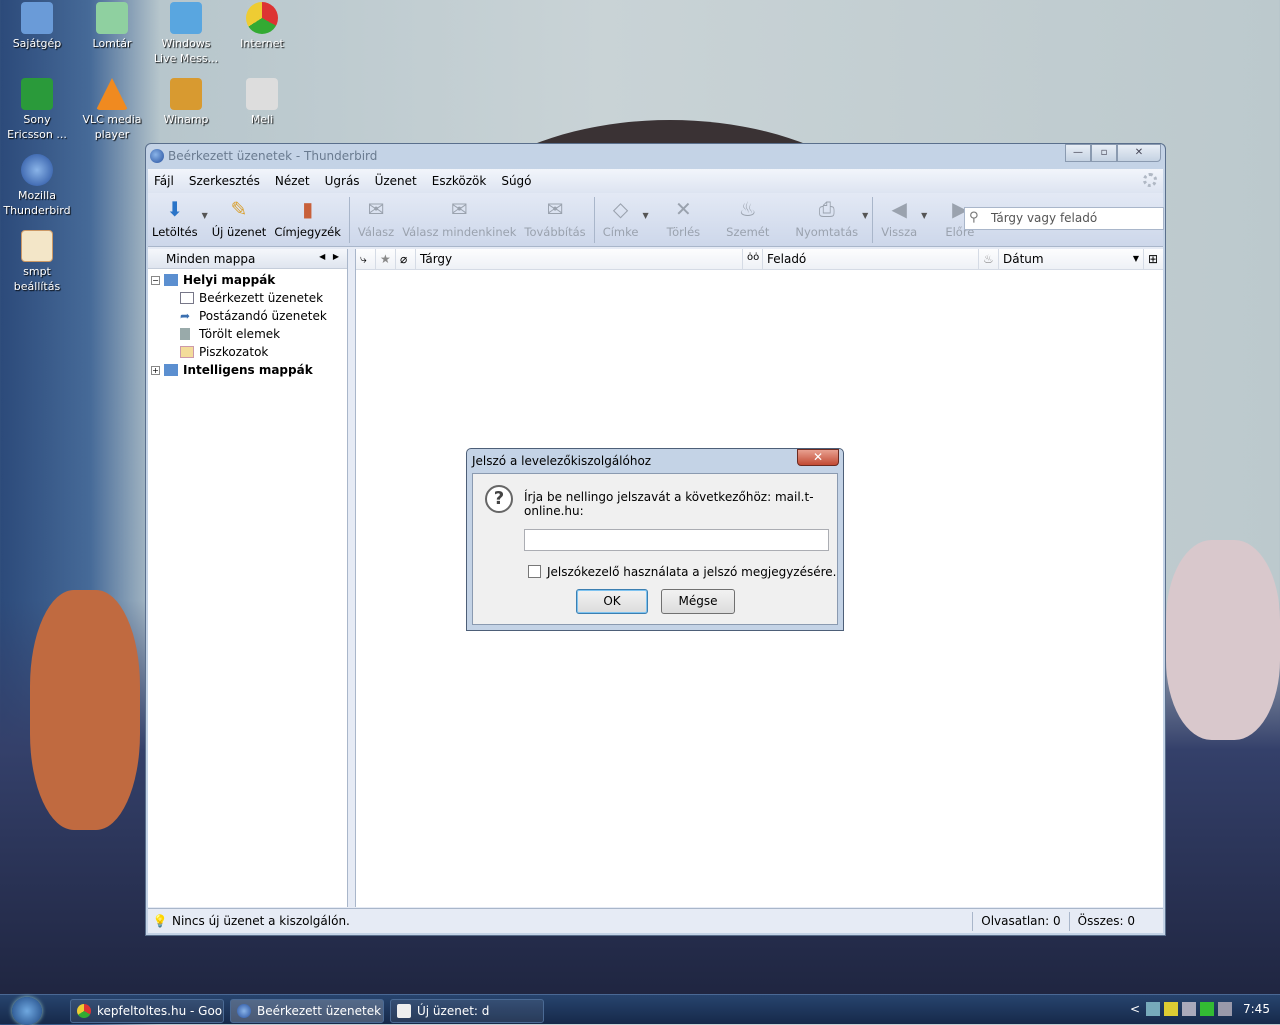 The image size is (1280, 1025). I want to click on column-sender: Feladó, so click(871, 259).